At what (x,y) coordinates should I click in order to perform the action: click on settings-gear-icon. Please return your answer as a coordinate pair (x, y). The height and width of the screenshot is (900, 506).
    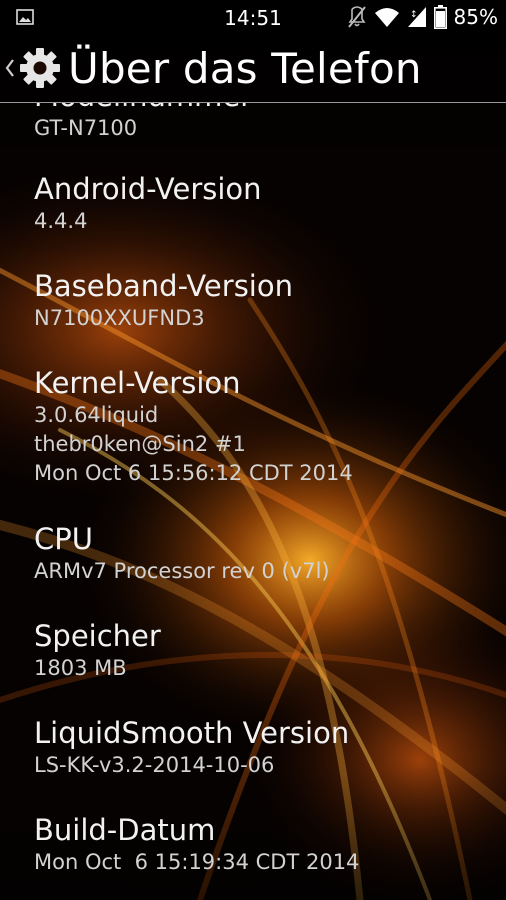
    Looking at the image, I should click on (40, 68).